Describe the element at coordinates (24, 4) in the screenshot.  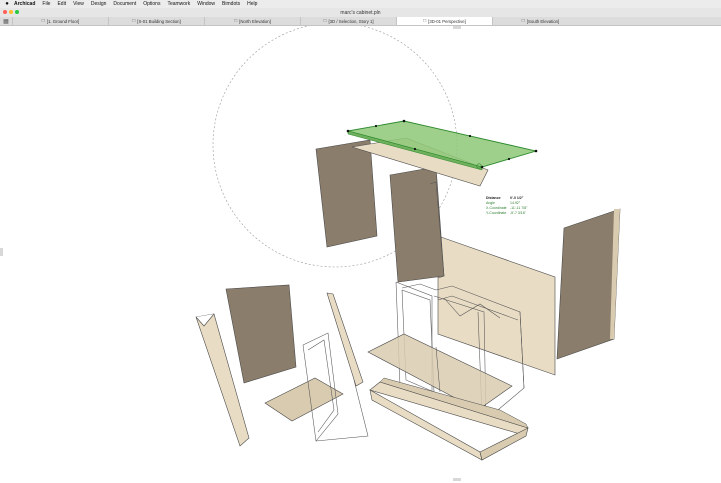
I see `menu-archicad: Archicad` at that location.